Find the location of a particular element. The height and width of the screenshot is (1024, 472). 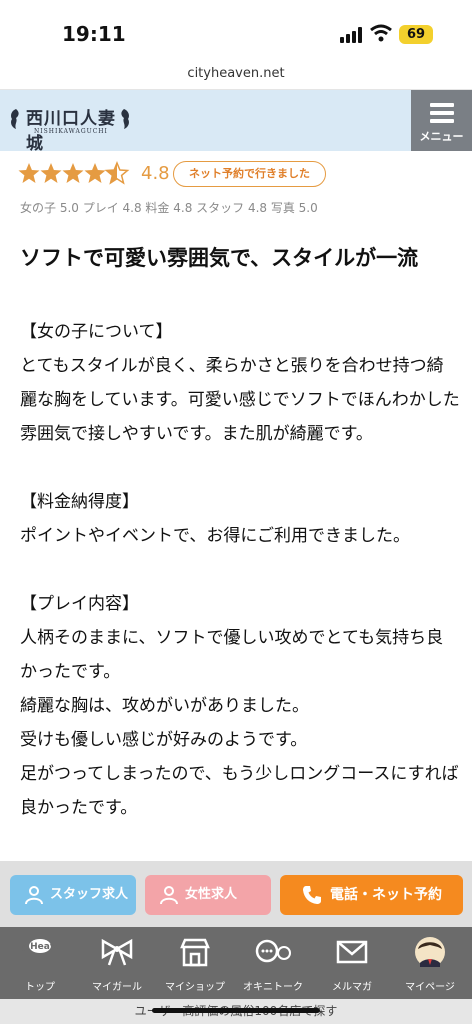

call-reserve-label: 電話・ネット予約 is located at coordinates (386, 895).